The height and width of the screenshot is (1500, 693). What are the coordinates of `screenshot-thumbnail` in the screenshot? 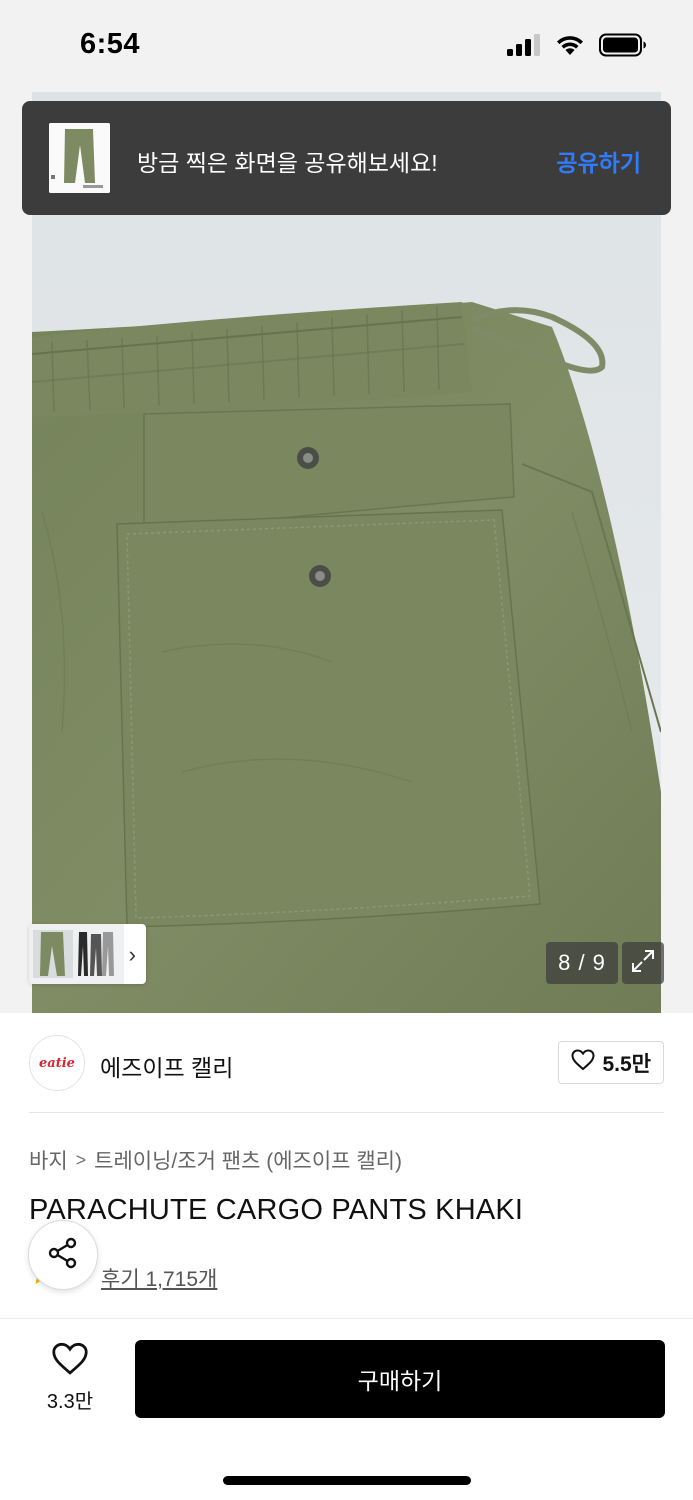 It's located at (79, 158).